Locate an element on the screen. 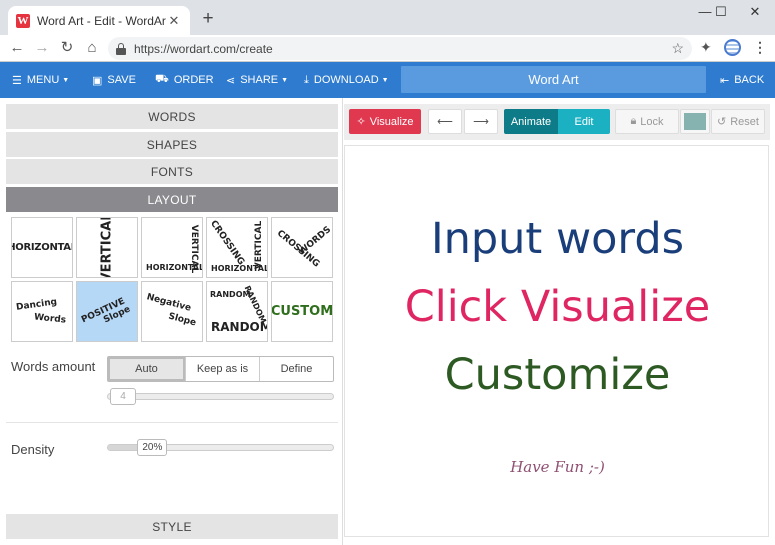  redo-button: ⟶ is located at coordinates (481, 121).